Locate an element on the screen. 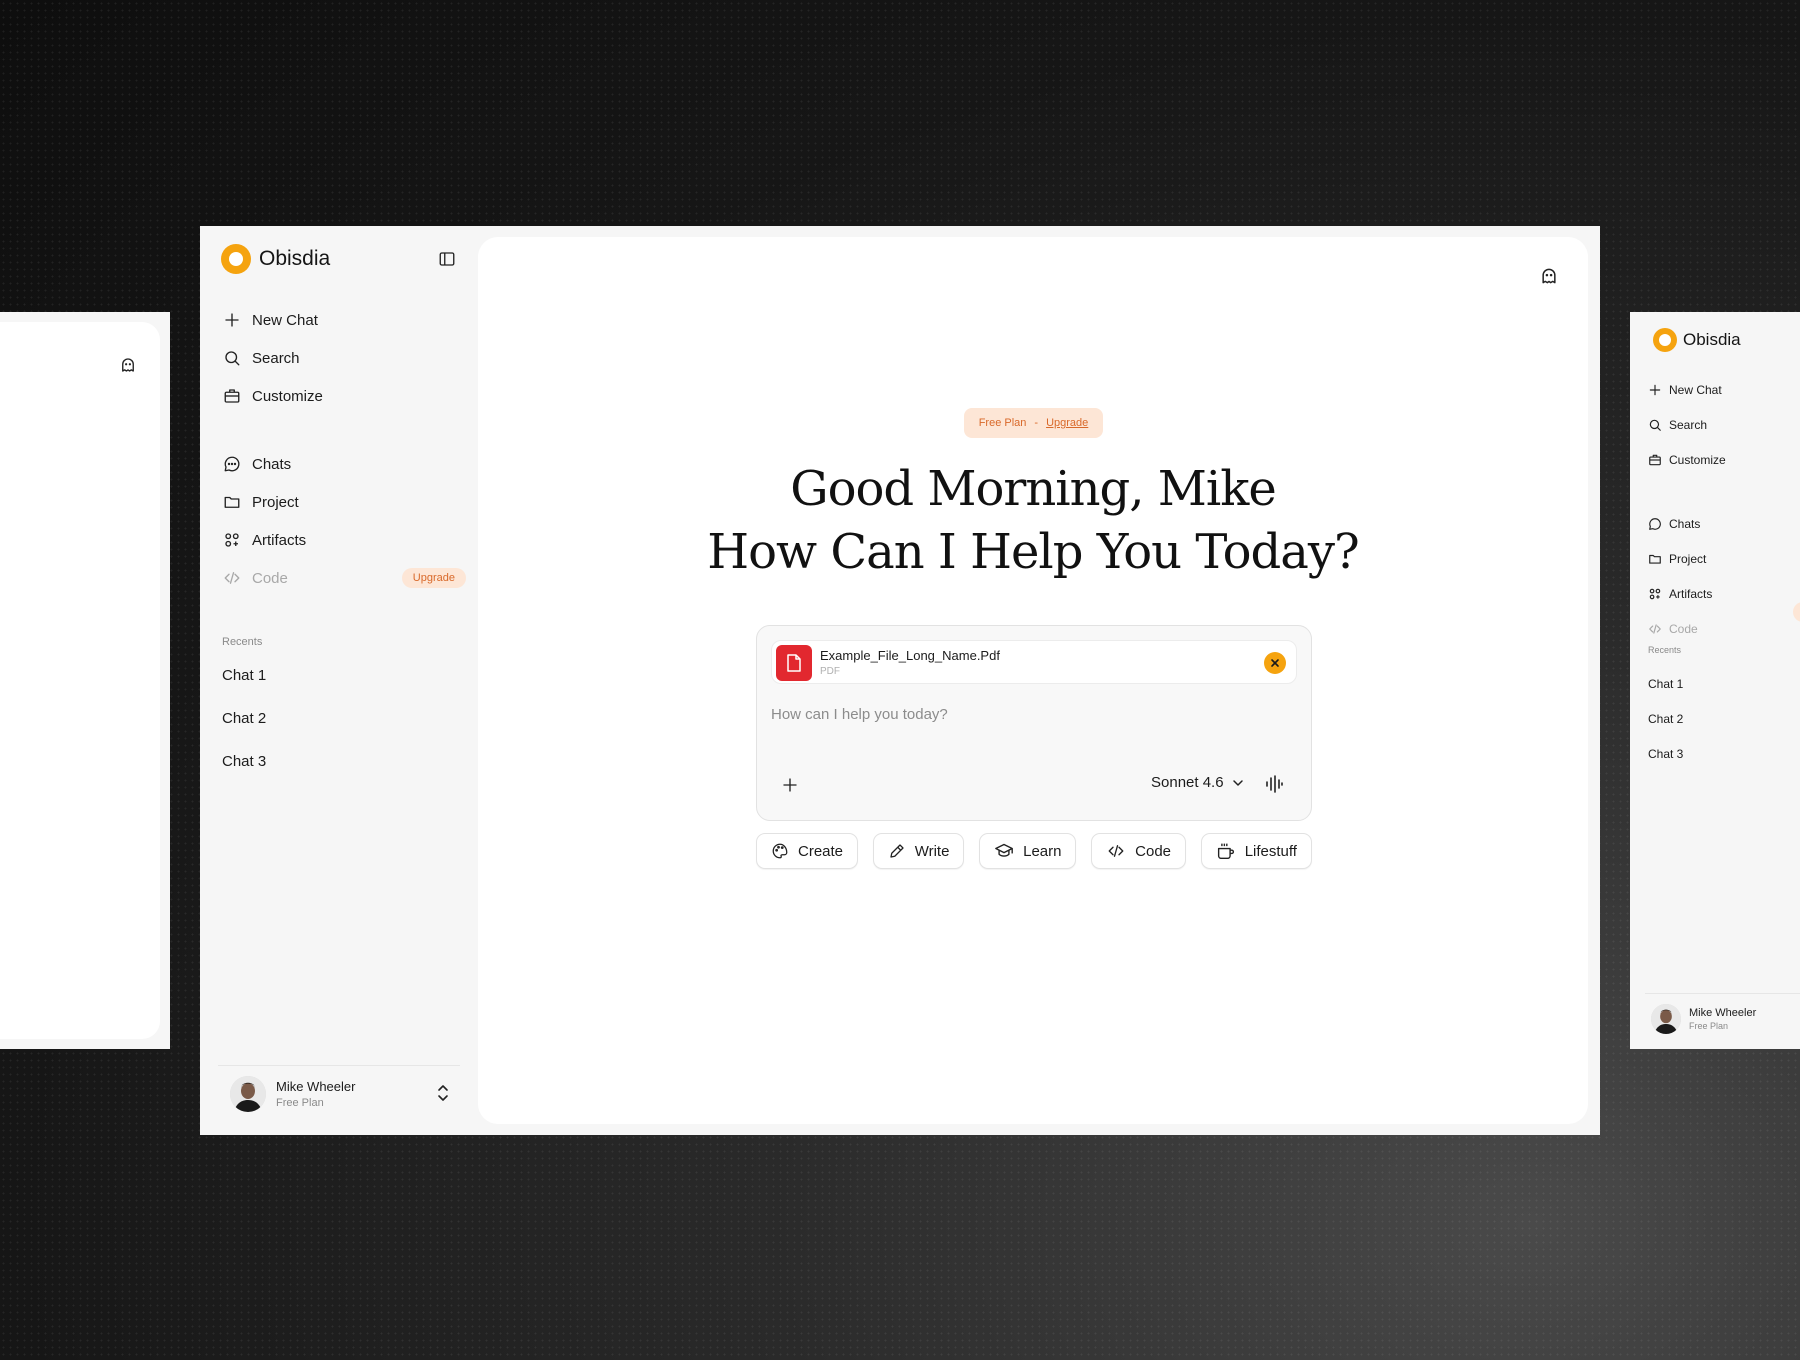  recents-list: Chat 1 Chat 2 Chat 3 is located at coordinates (244, 718).